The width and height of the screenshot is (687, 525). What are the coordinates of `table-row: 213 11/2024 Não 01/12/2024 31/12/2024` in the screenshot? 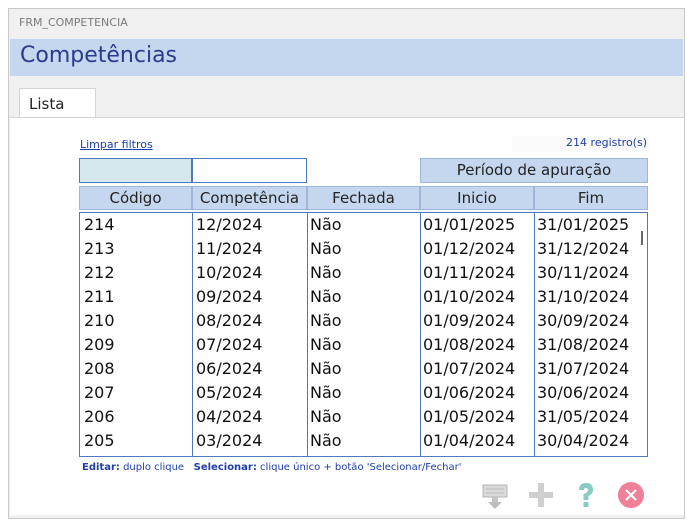 It's located at (360, 251).